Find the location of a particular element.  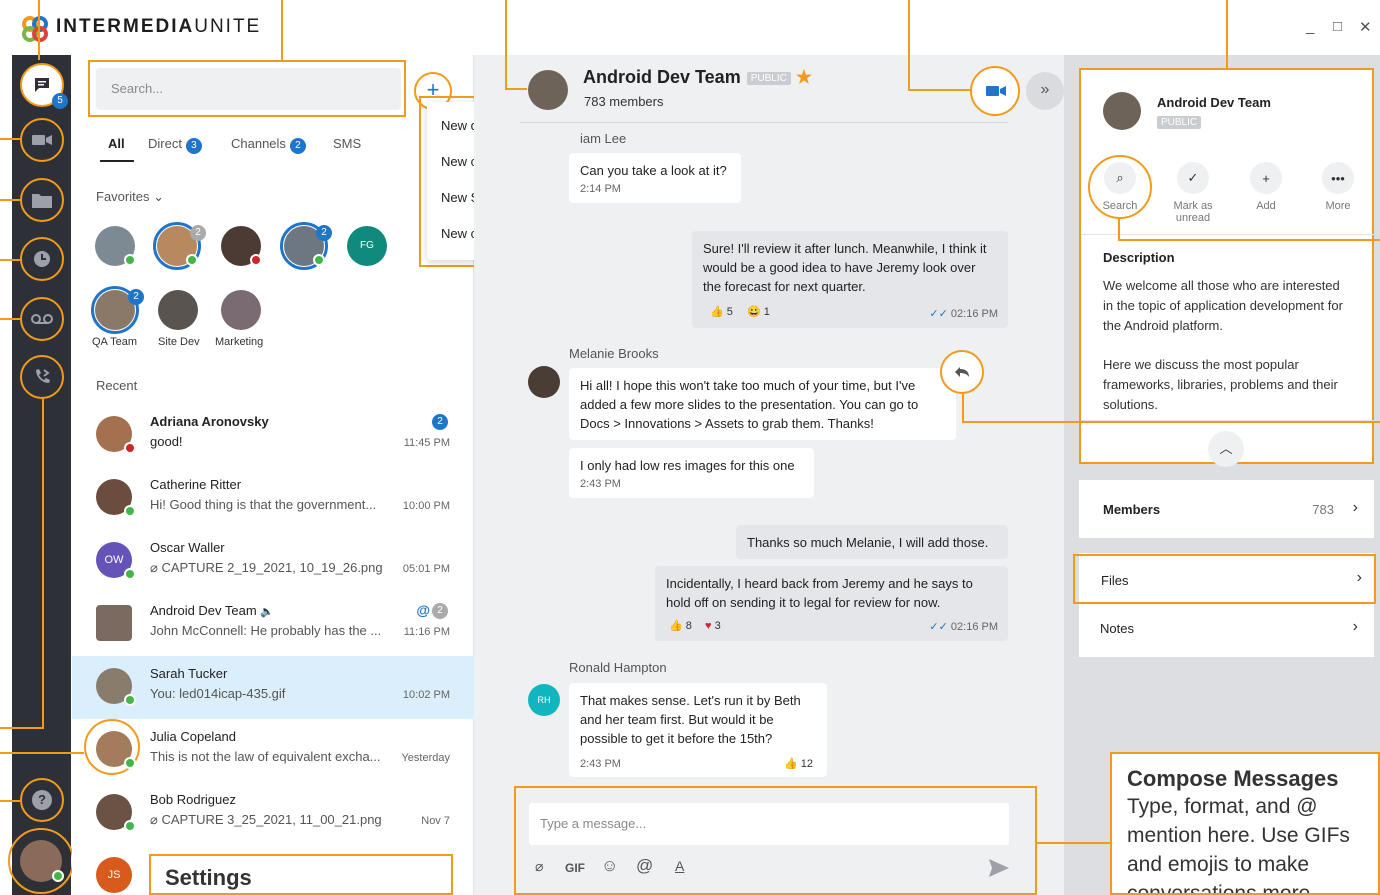

message-bubble: Can you take a look at it? 2:14 PM is located at coordinates (655, 178).